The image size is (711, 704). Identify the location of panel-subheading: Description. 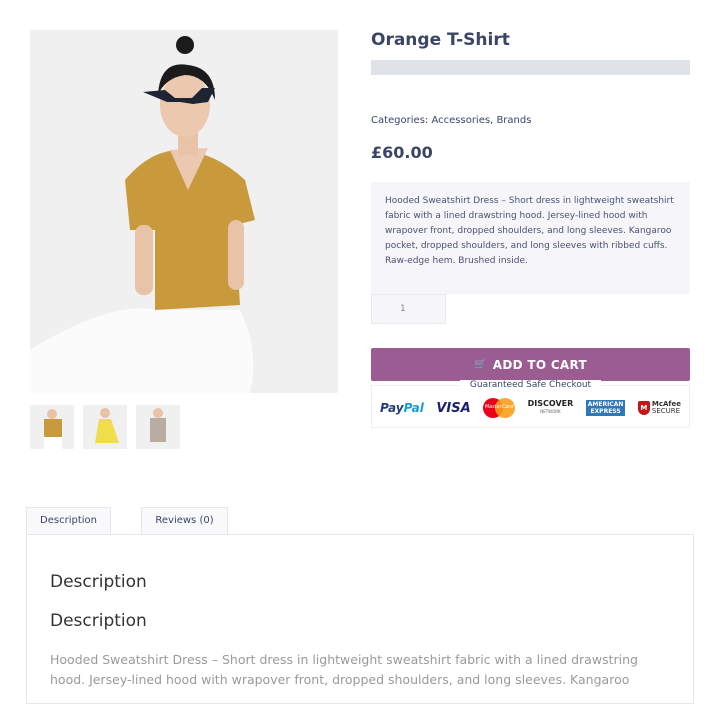
(98, 621).